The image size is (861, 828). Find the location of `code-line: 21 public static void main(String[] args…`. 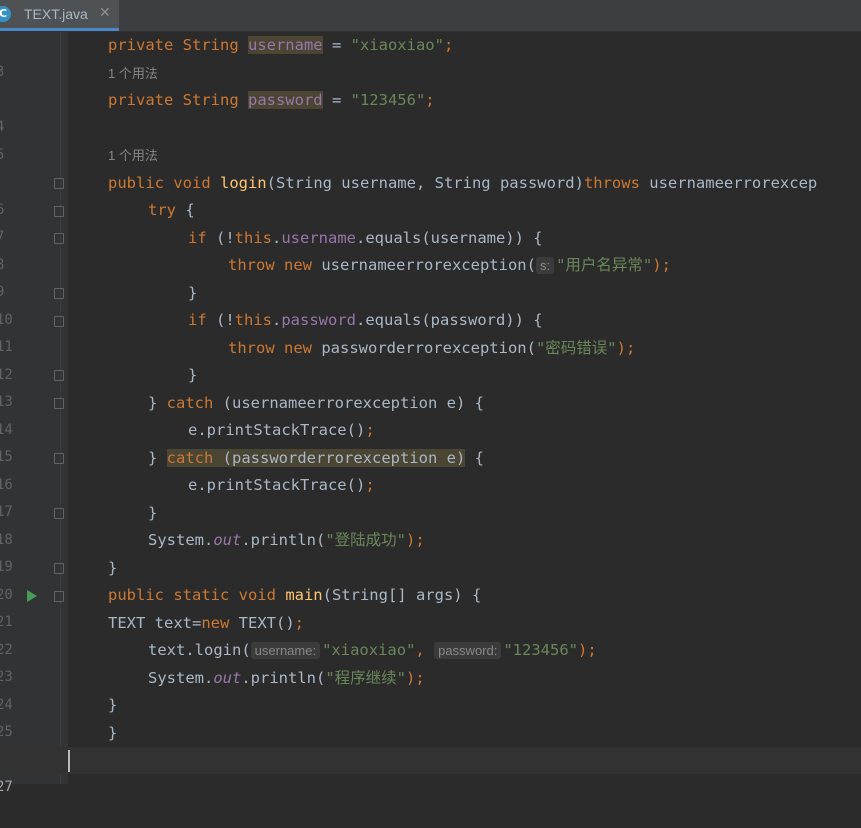

code-line: 21 public static void main(String[] args… is located at coordinates (430, 606).